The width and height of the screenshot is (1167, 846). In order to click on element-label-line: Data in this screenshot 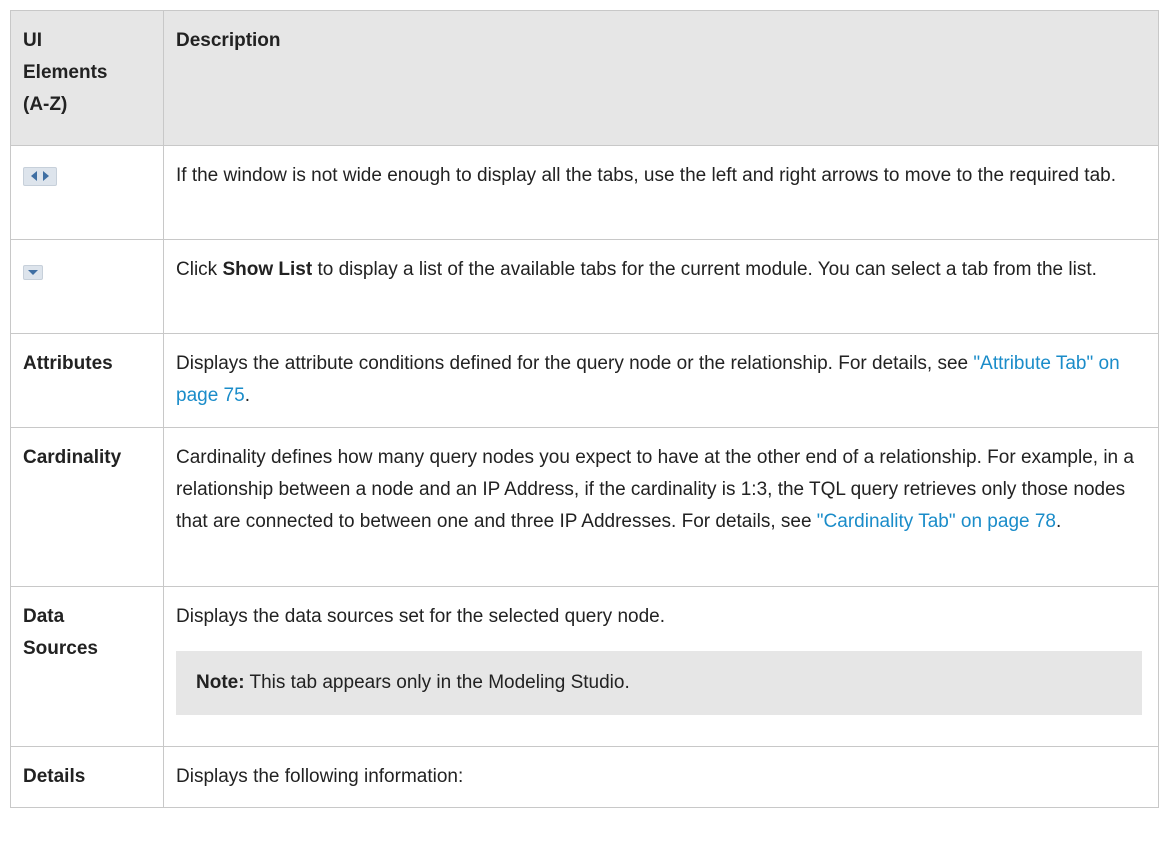, I will do `click(44, 616)`.